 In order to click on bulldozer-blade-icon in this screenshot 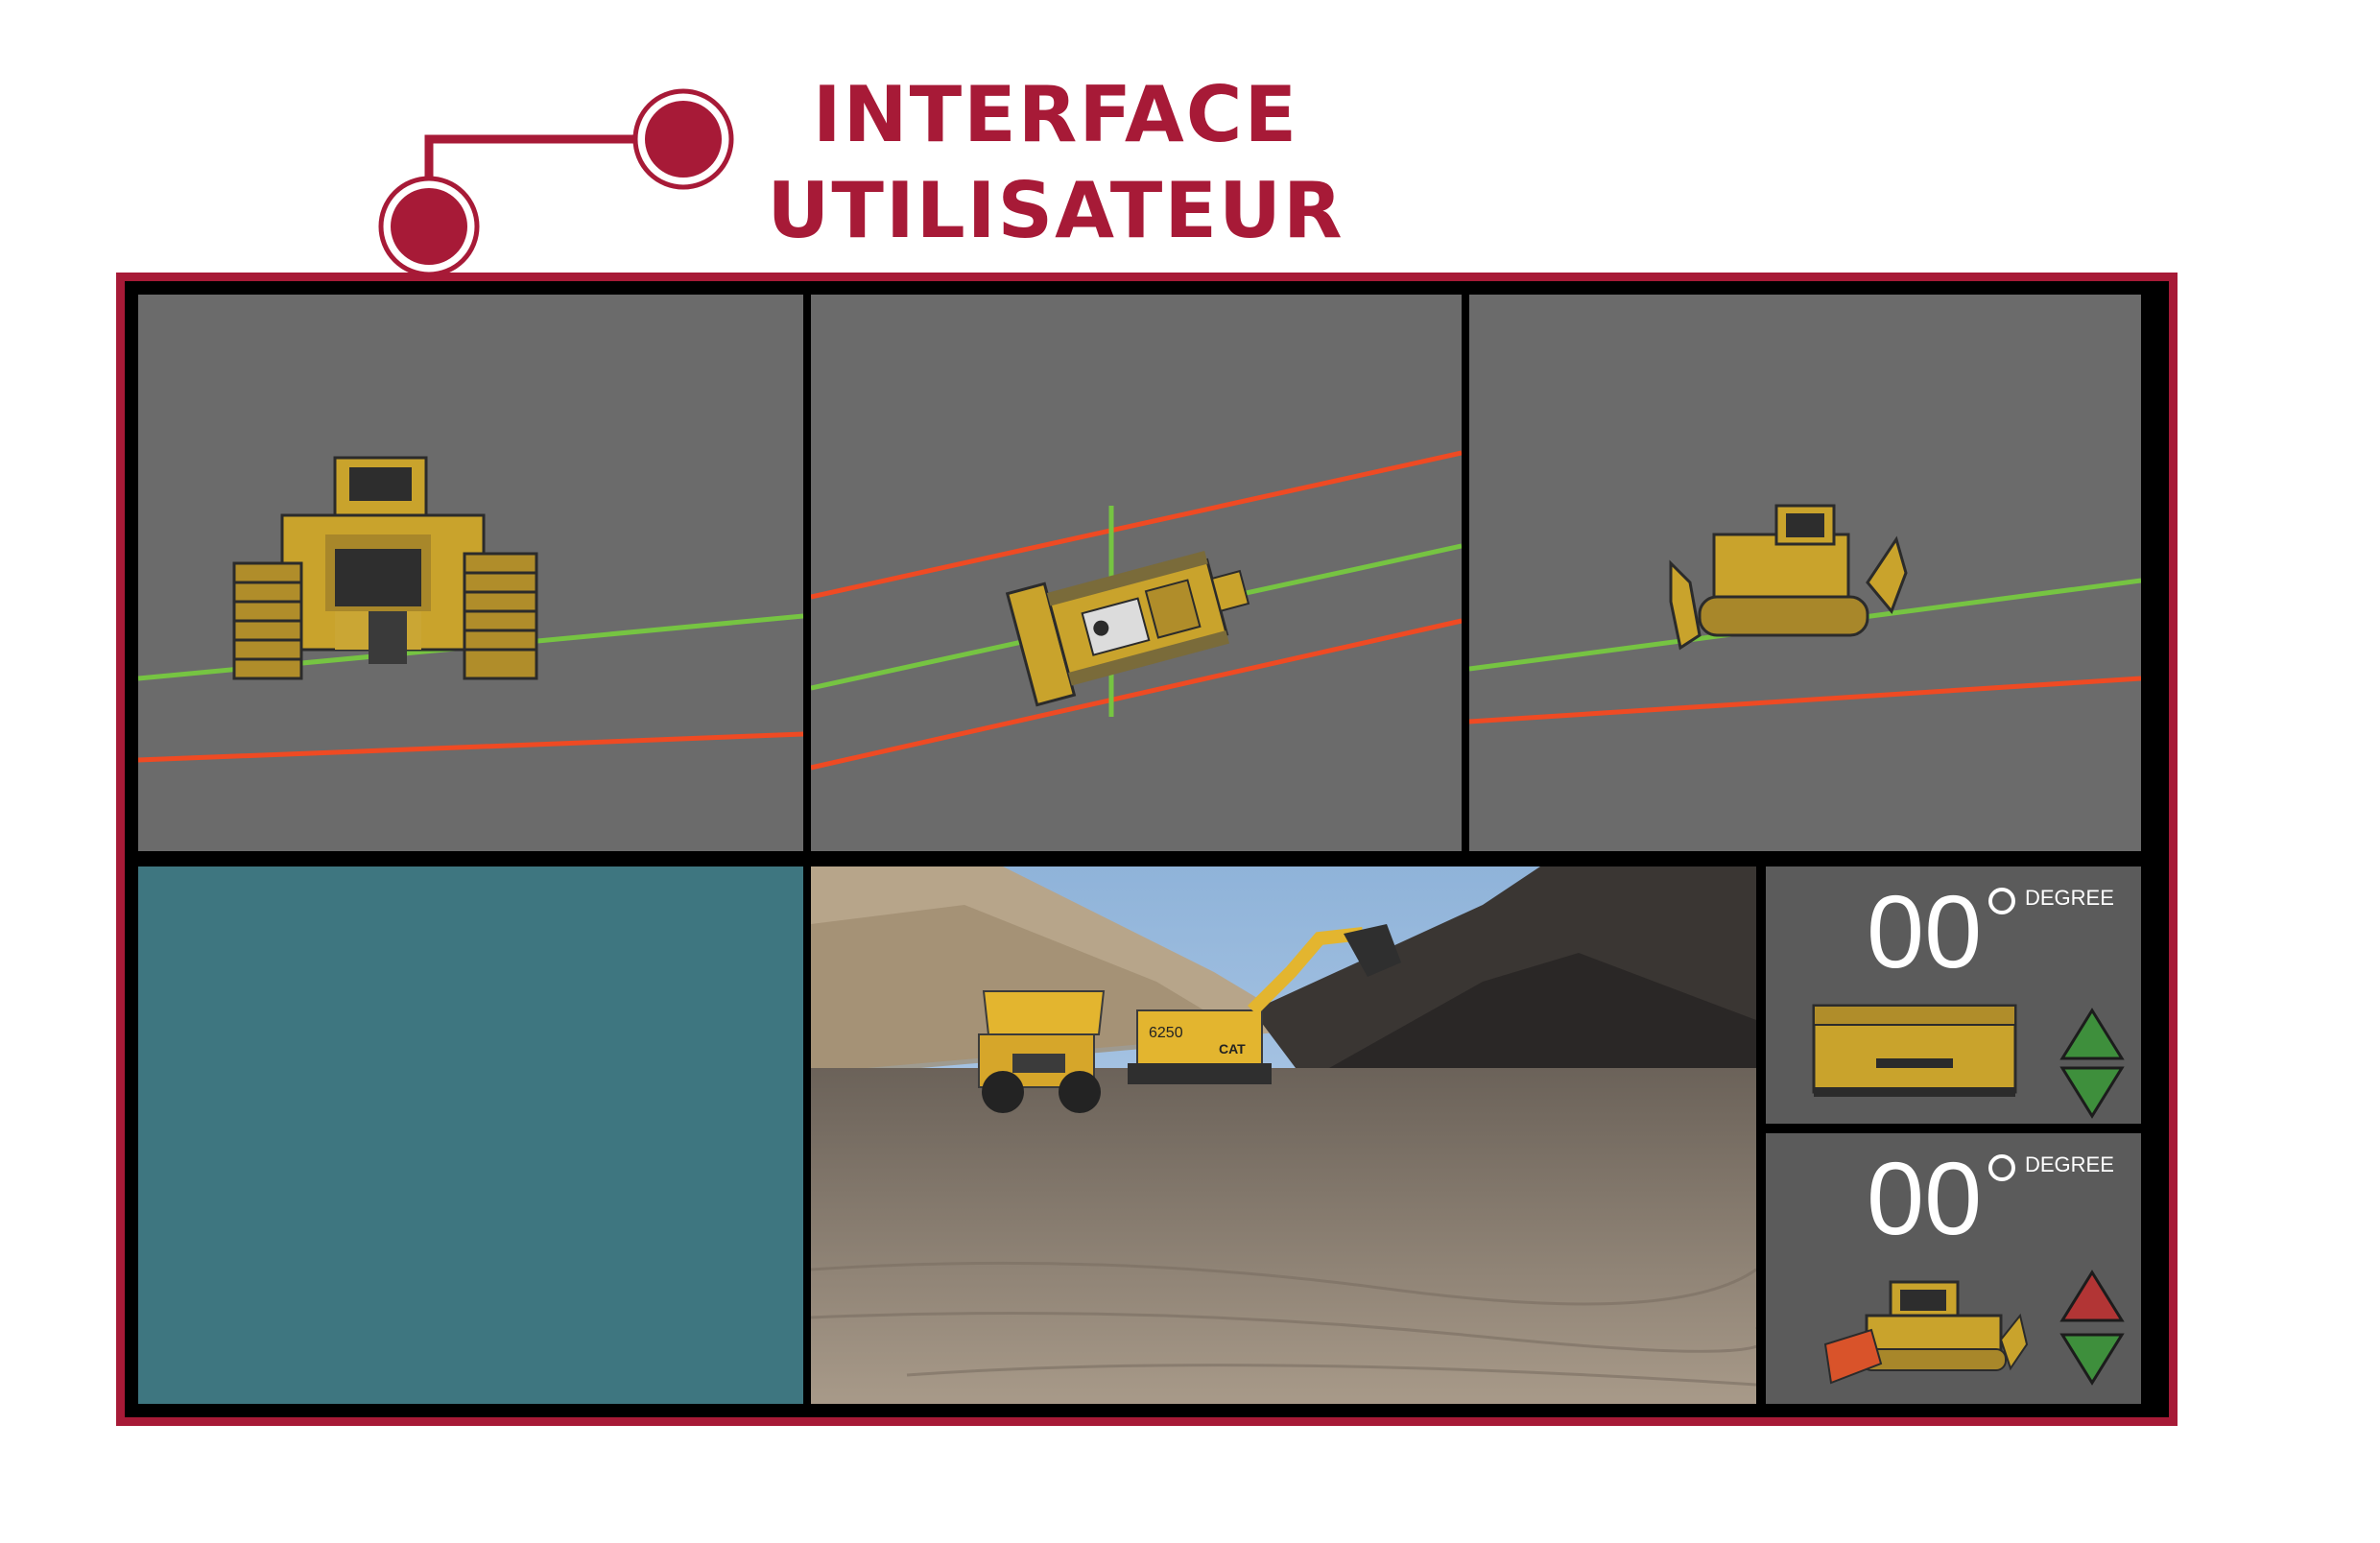, I will do `click(1926, 1332)`.